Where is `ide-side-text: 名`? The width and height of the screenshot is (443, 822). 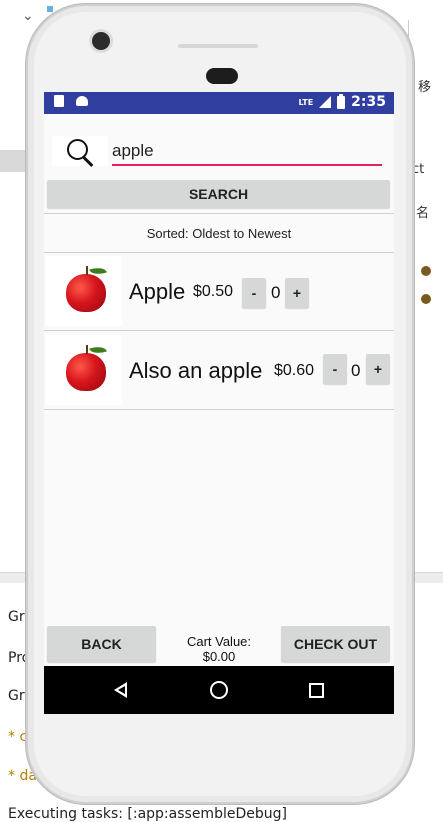
ide-side-text: 名 is located at coordinates (423, 213).